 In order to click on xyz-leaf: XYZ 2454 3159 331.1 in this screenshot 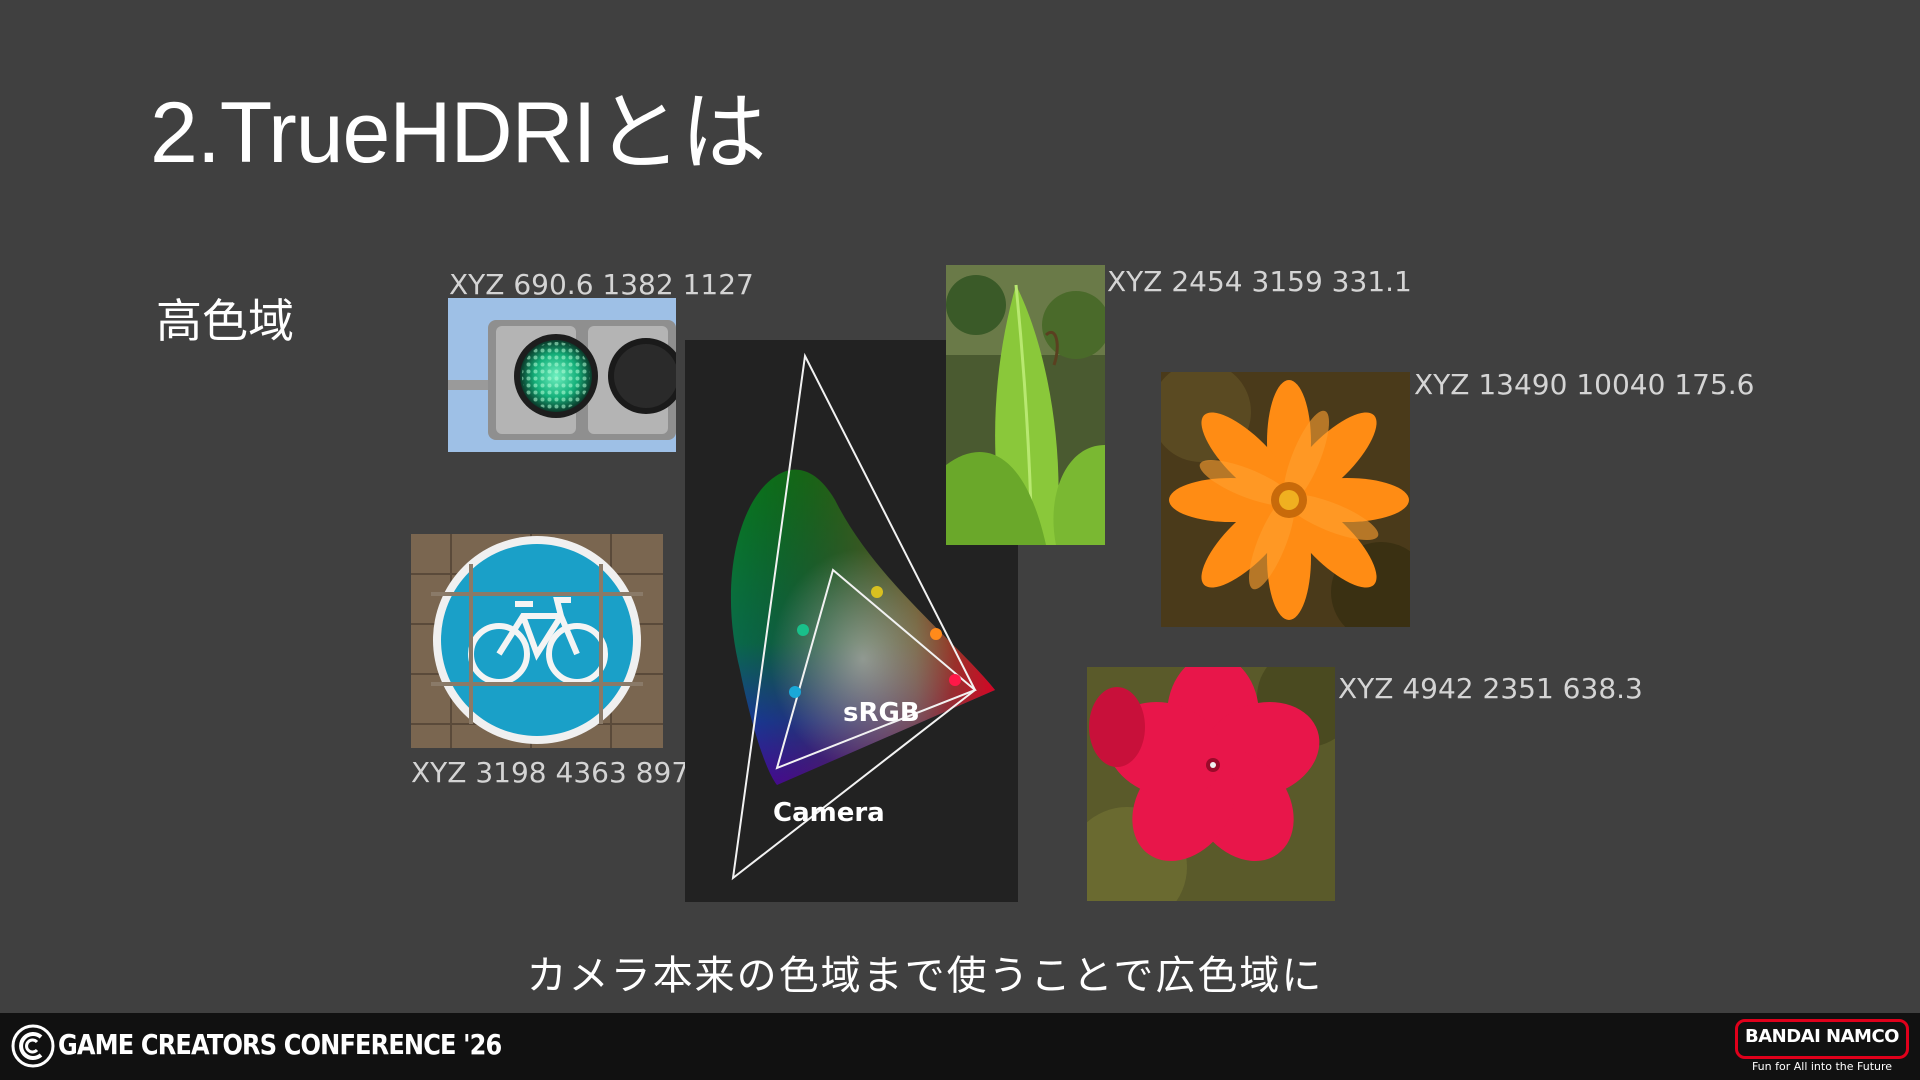, I will do `click(1259, 281)`.